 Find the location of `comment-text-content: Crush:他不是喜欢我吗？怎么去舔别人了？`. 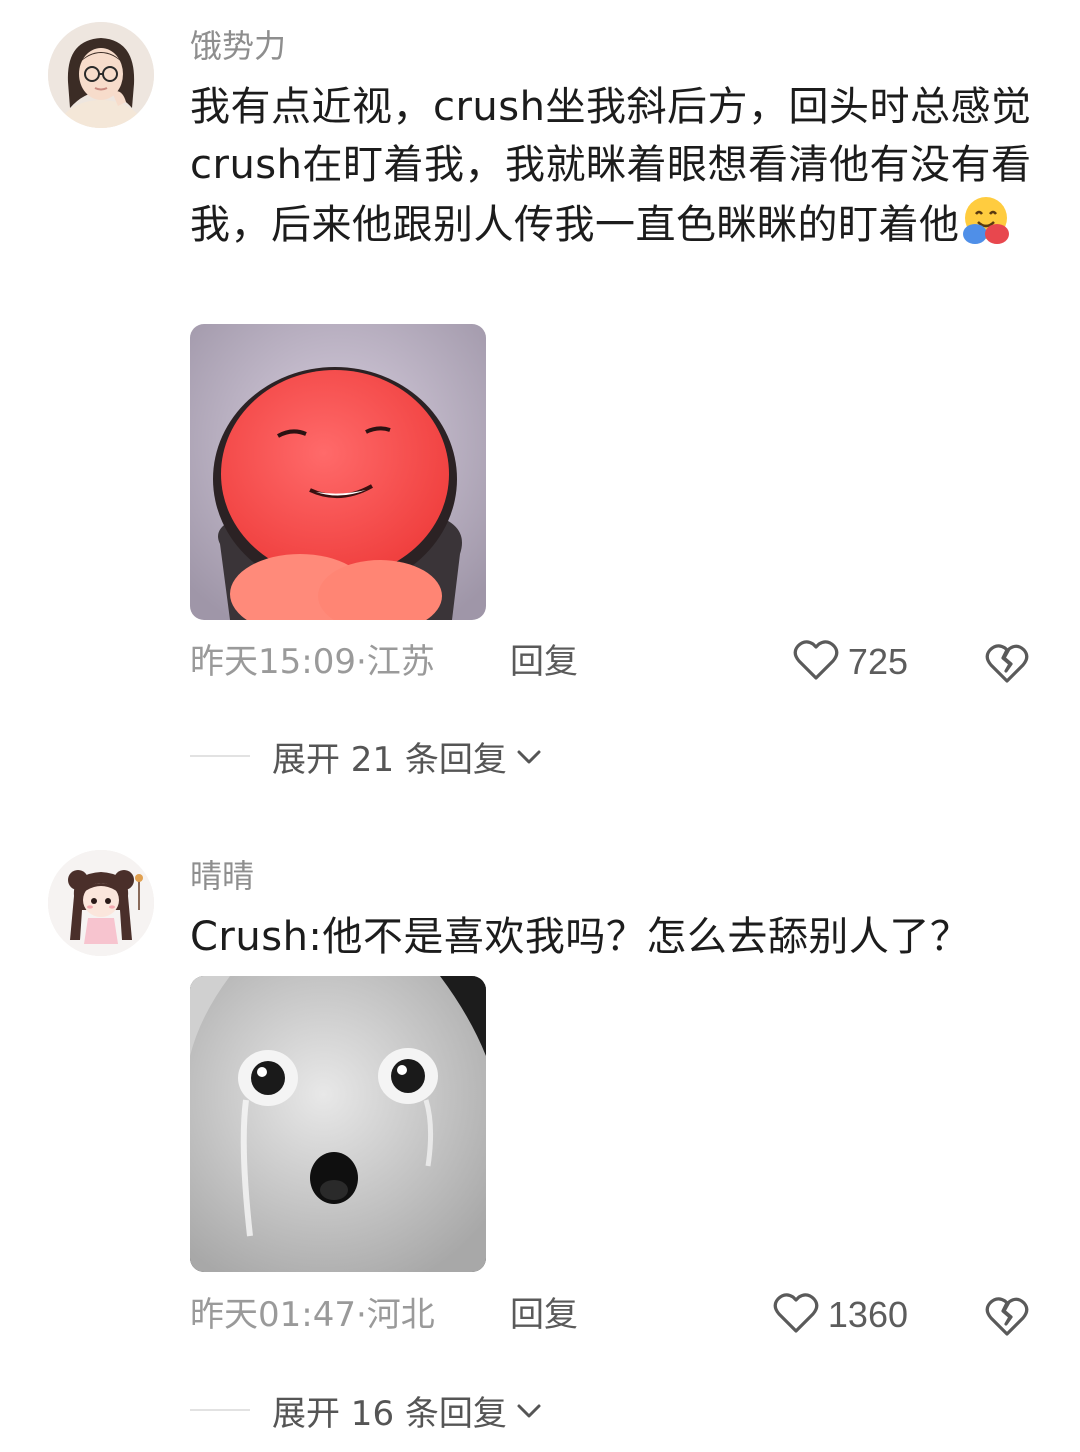

comment-text-content: Crush:他不是喜欢我吗？怎么去舔别人了？ is located at coordinates (580, 937).